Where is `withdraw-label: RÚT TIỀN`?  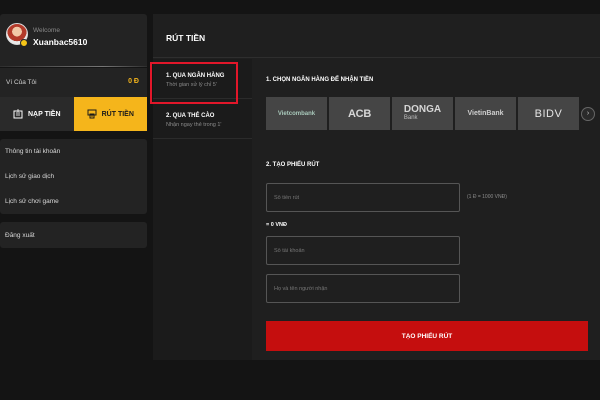
withdraw-label: RÚT TIỀN is located at coordinates (117, 114).